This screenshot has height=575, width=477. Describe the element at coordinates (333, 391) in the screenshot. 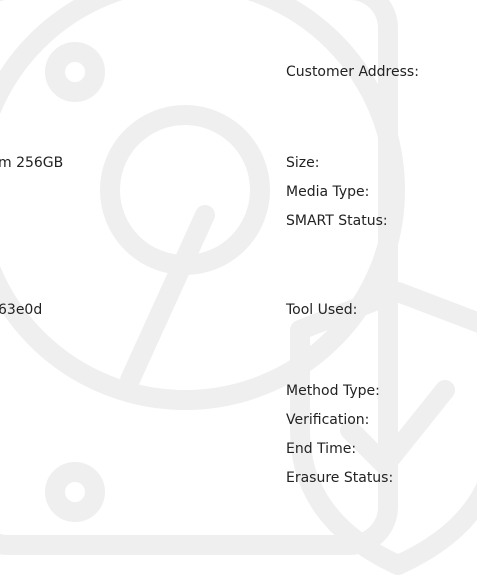

I see `method-type-label: Method Type:` at that location.